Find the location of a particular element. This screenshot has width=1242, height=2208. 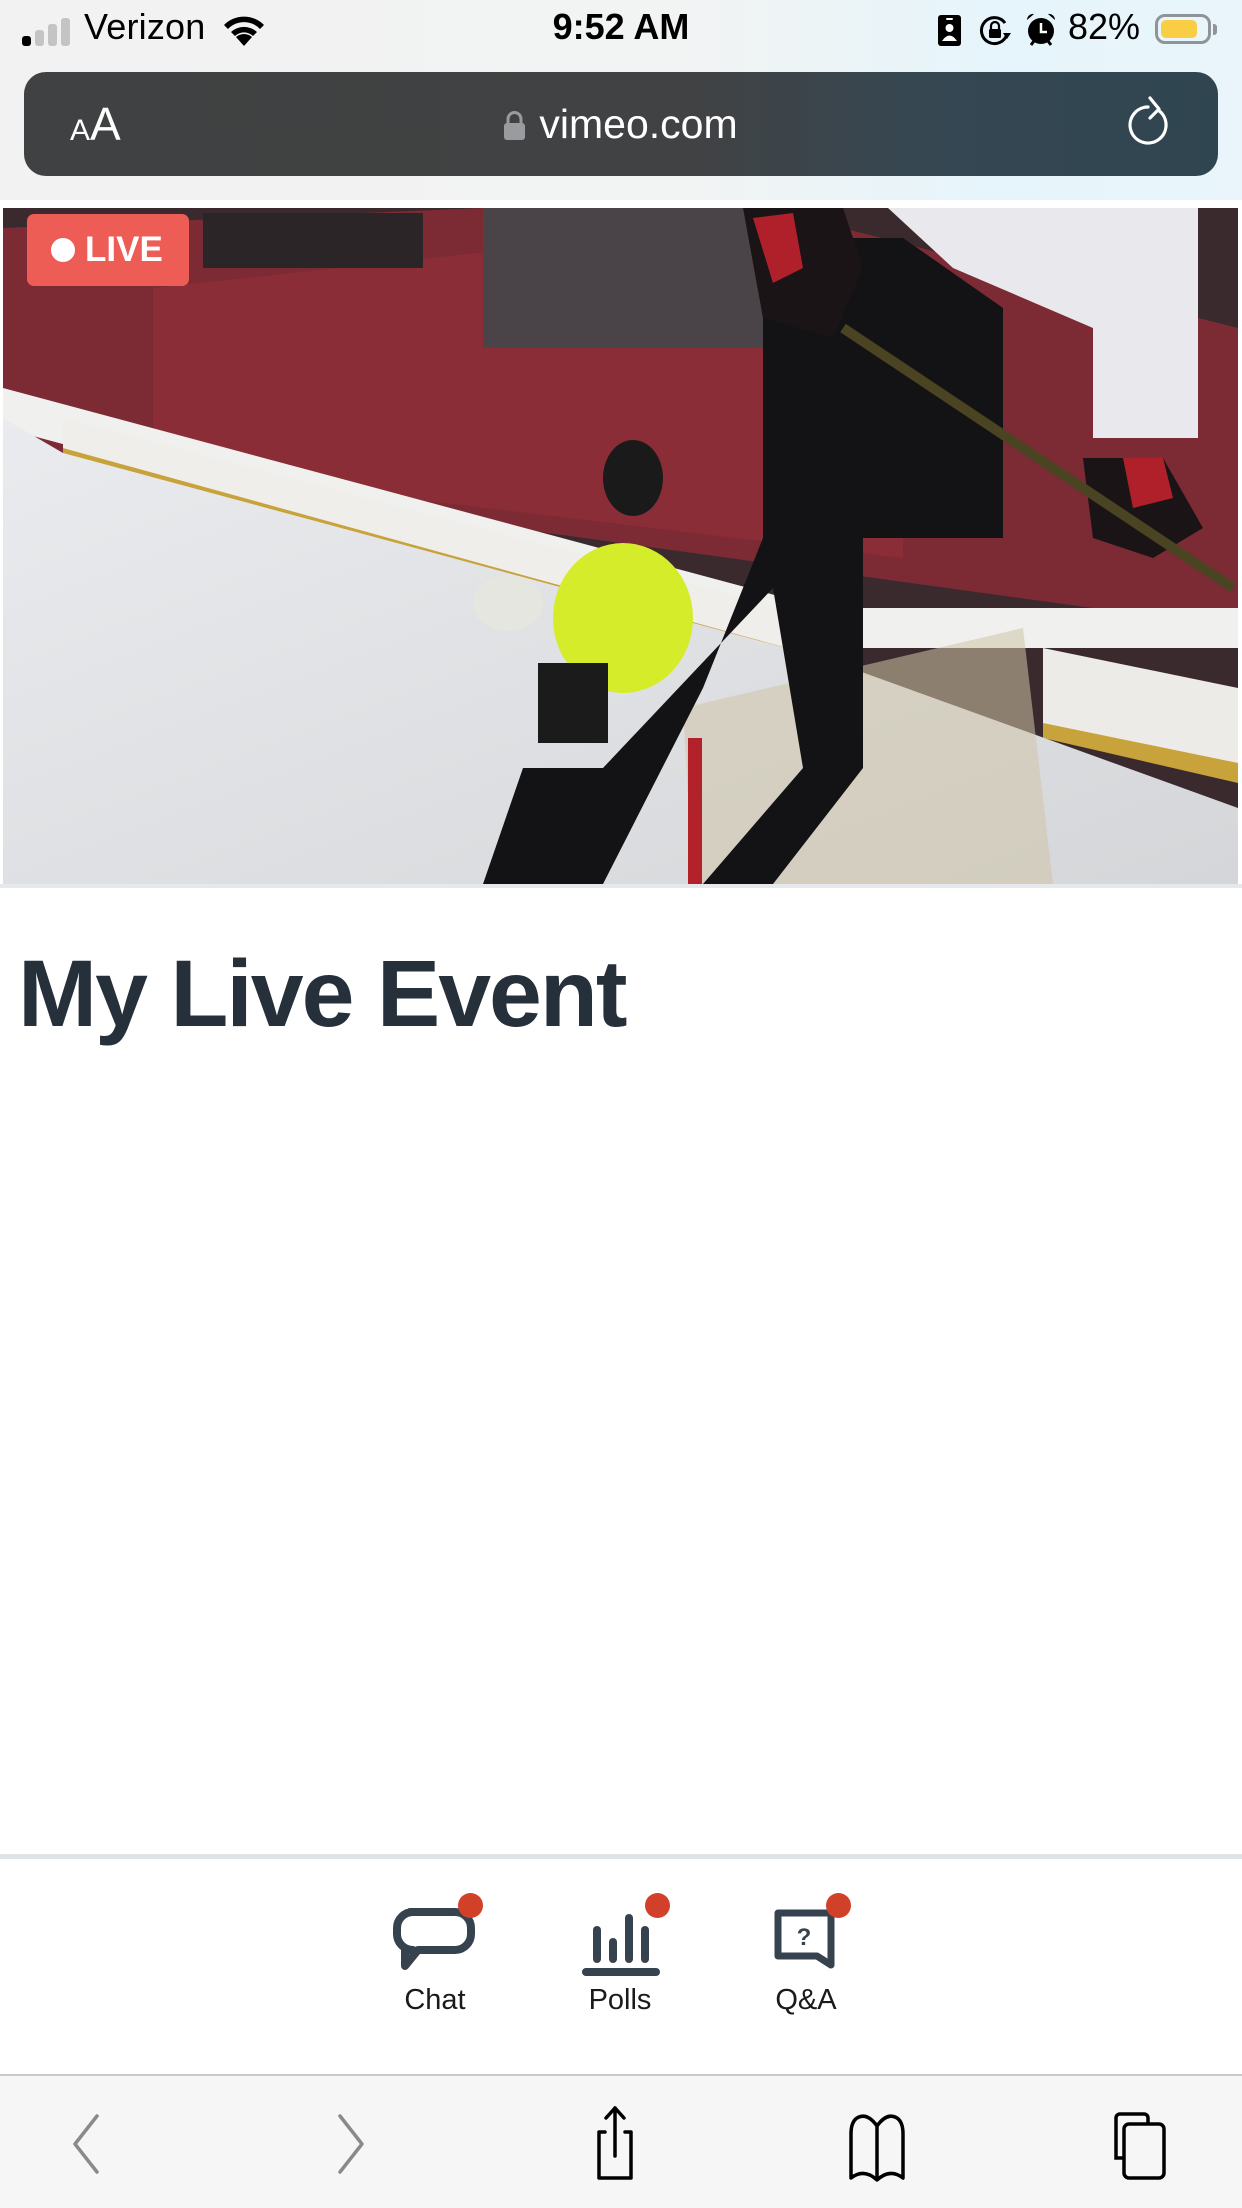

browser-toolbar is located at coordinates (621, 2141).